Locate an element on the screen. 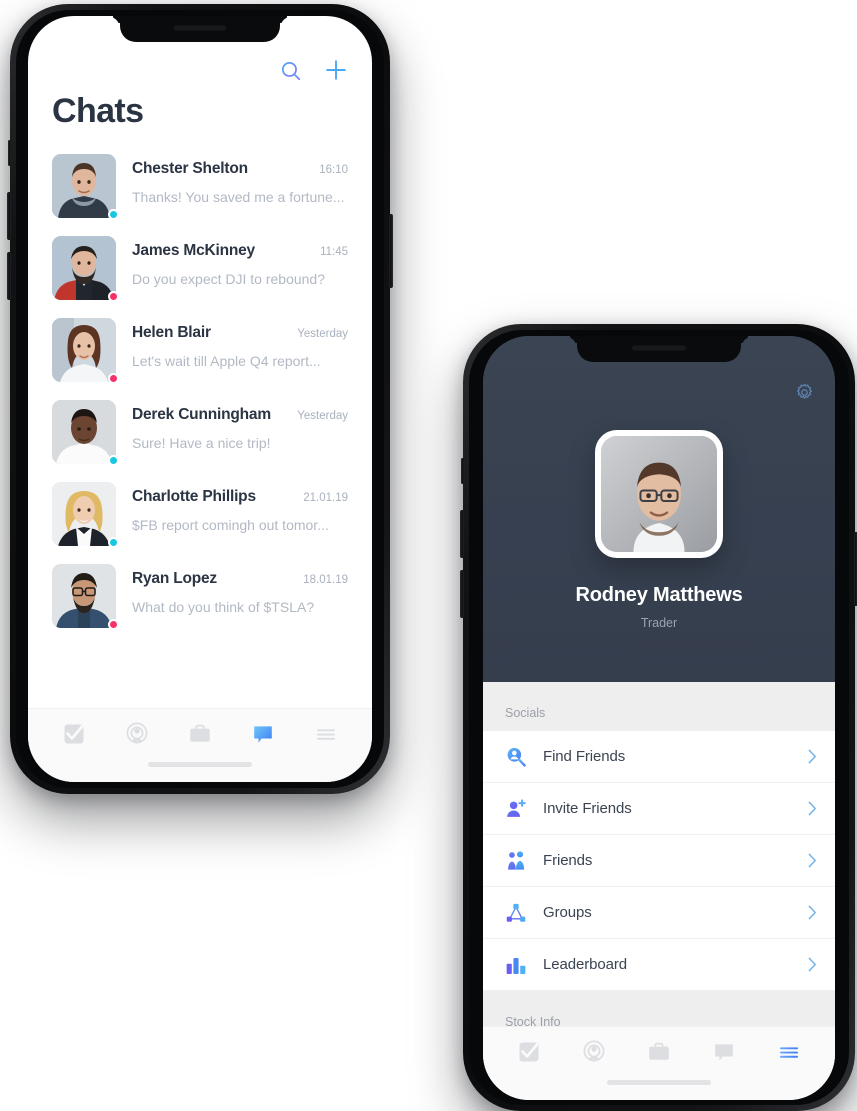 The height and width of the screenshot is (1111, 857). chat-timestamp: 11:45 is located at coordinates (334, 252).